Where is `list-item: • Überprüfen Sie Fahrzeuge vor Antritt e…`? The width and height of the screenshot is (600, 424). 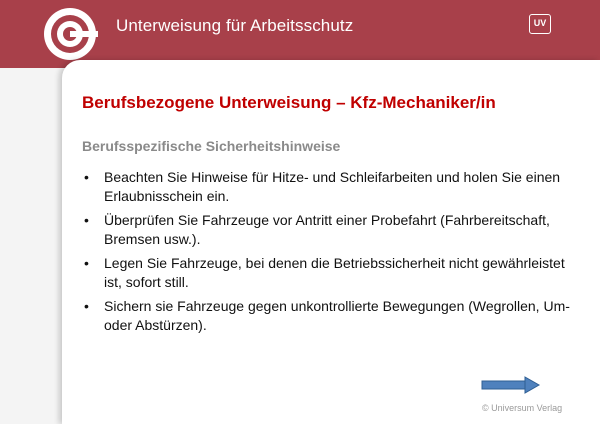 list-item: • Überprüfen Sie Fahrzeuge vor Antritt e… is located at coordinates (332, 230).